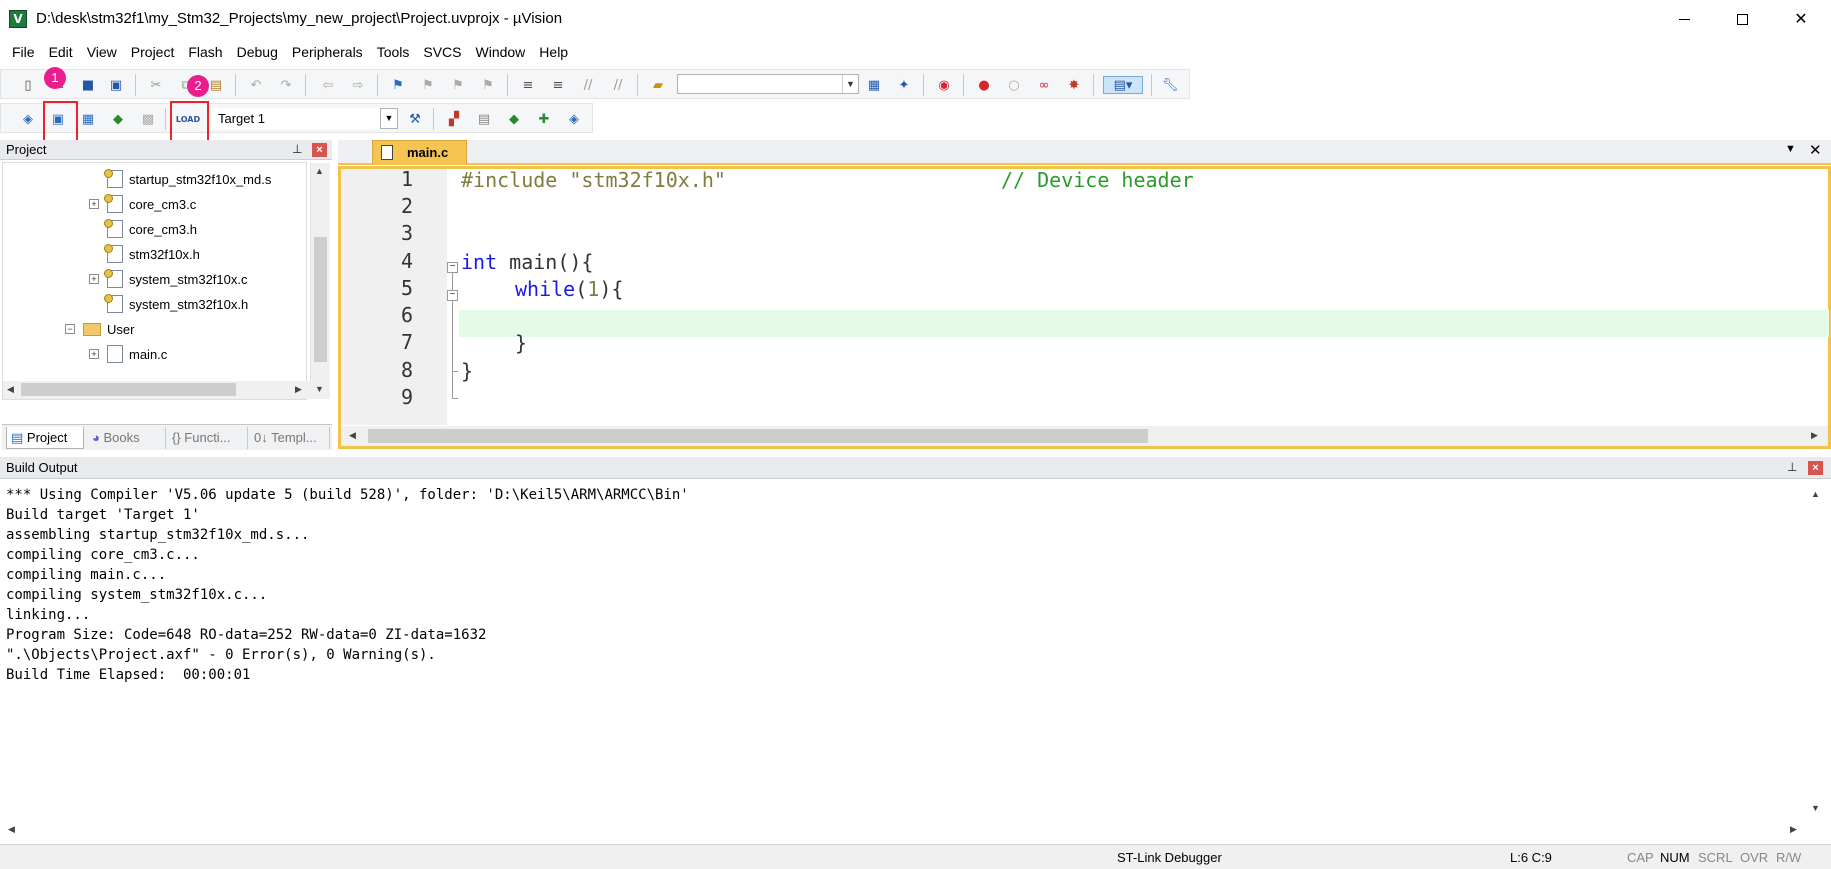 This screenshot has width=1831, height=869. I want to click on paste-icon: ▤, so click(216, 85).